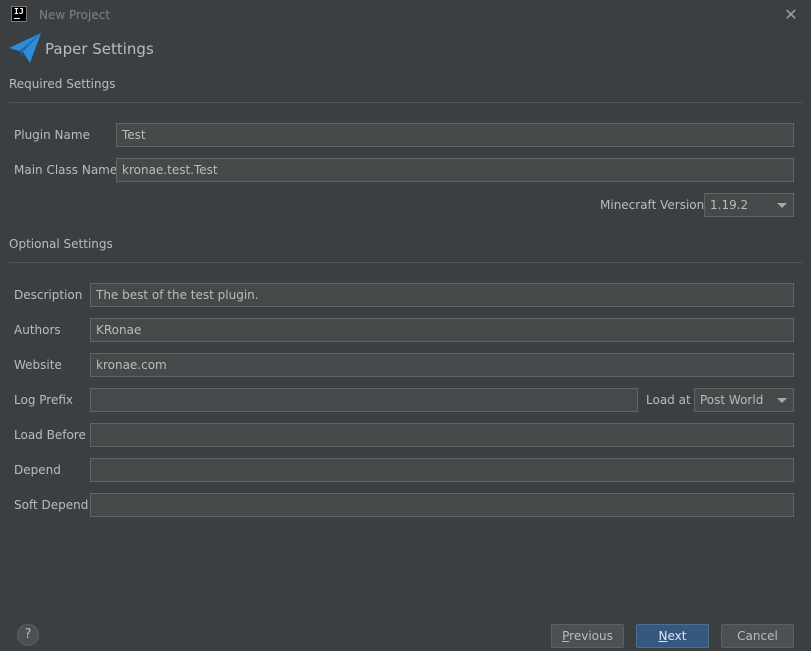 The height and width of the screenshot is (651, 811). What do you see at coordinates (668, 400) in the screenshot?
I see `load-at-label: Load at` at bounding box center [668, 400].